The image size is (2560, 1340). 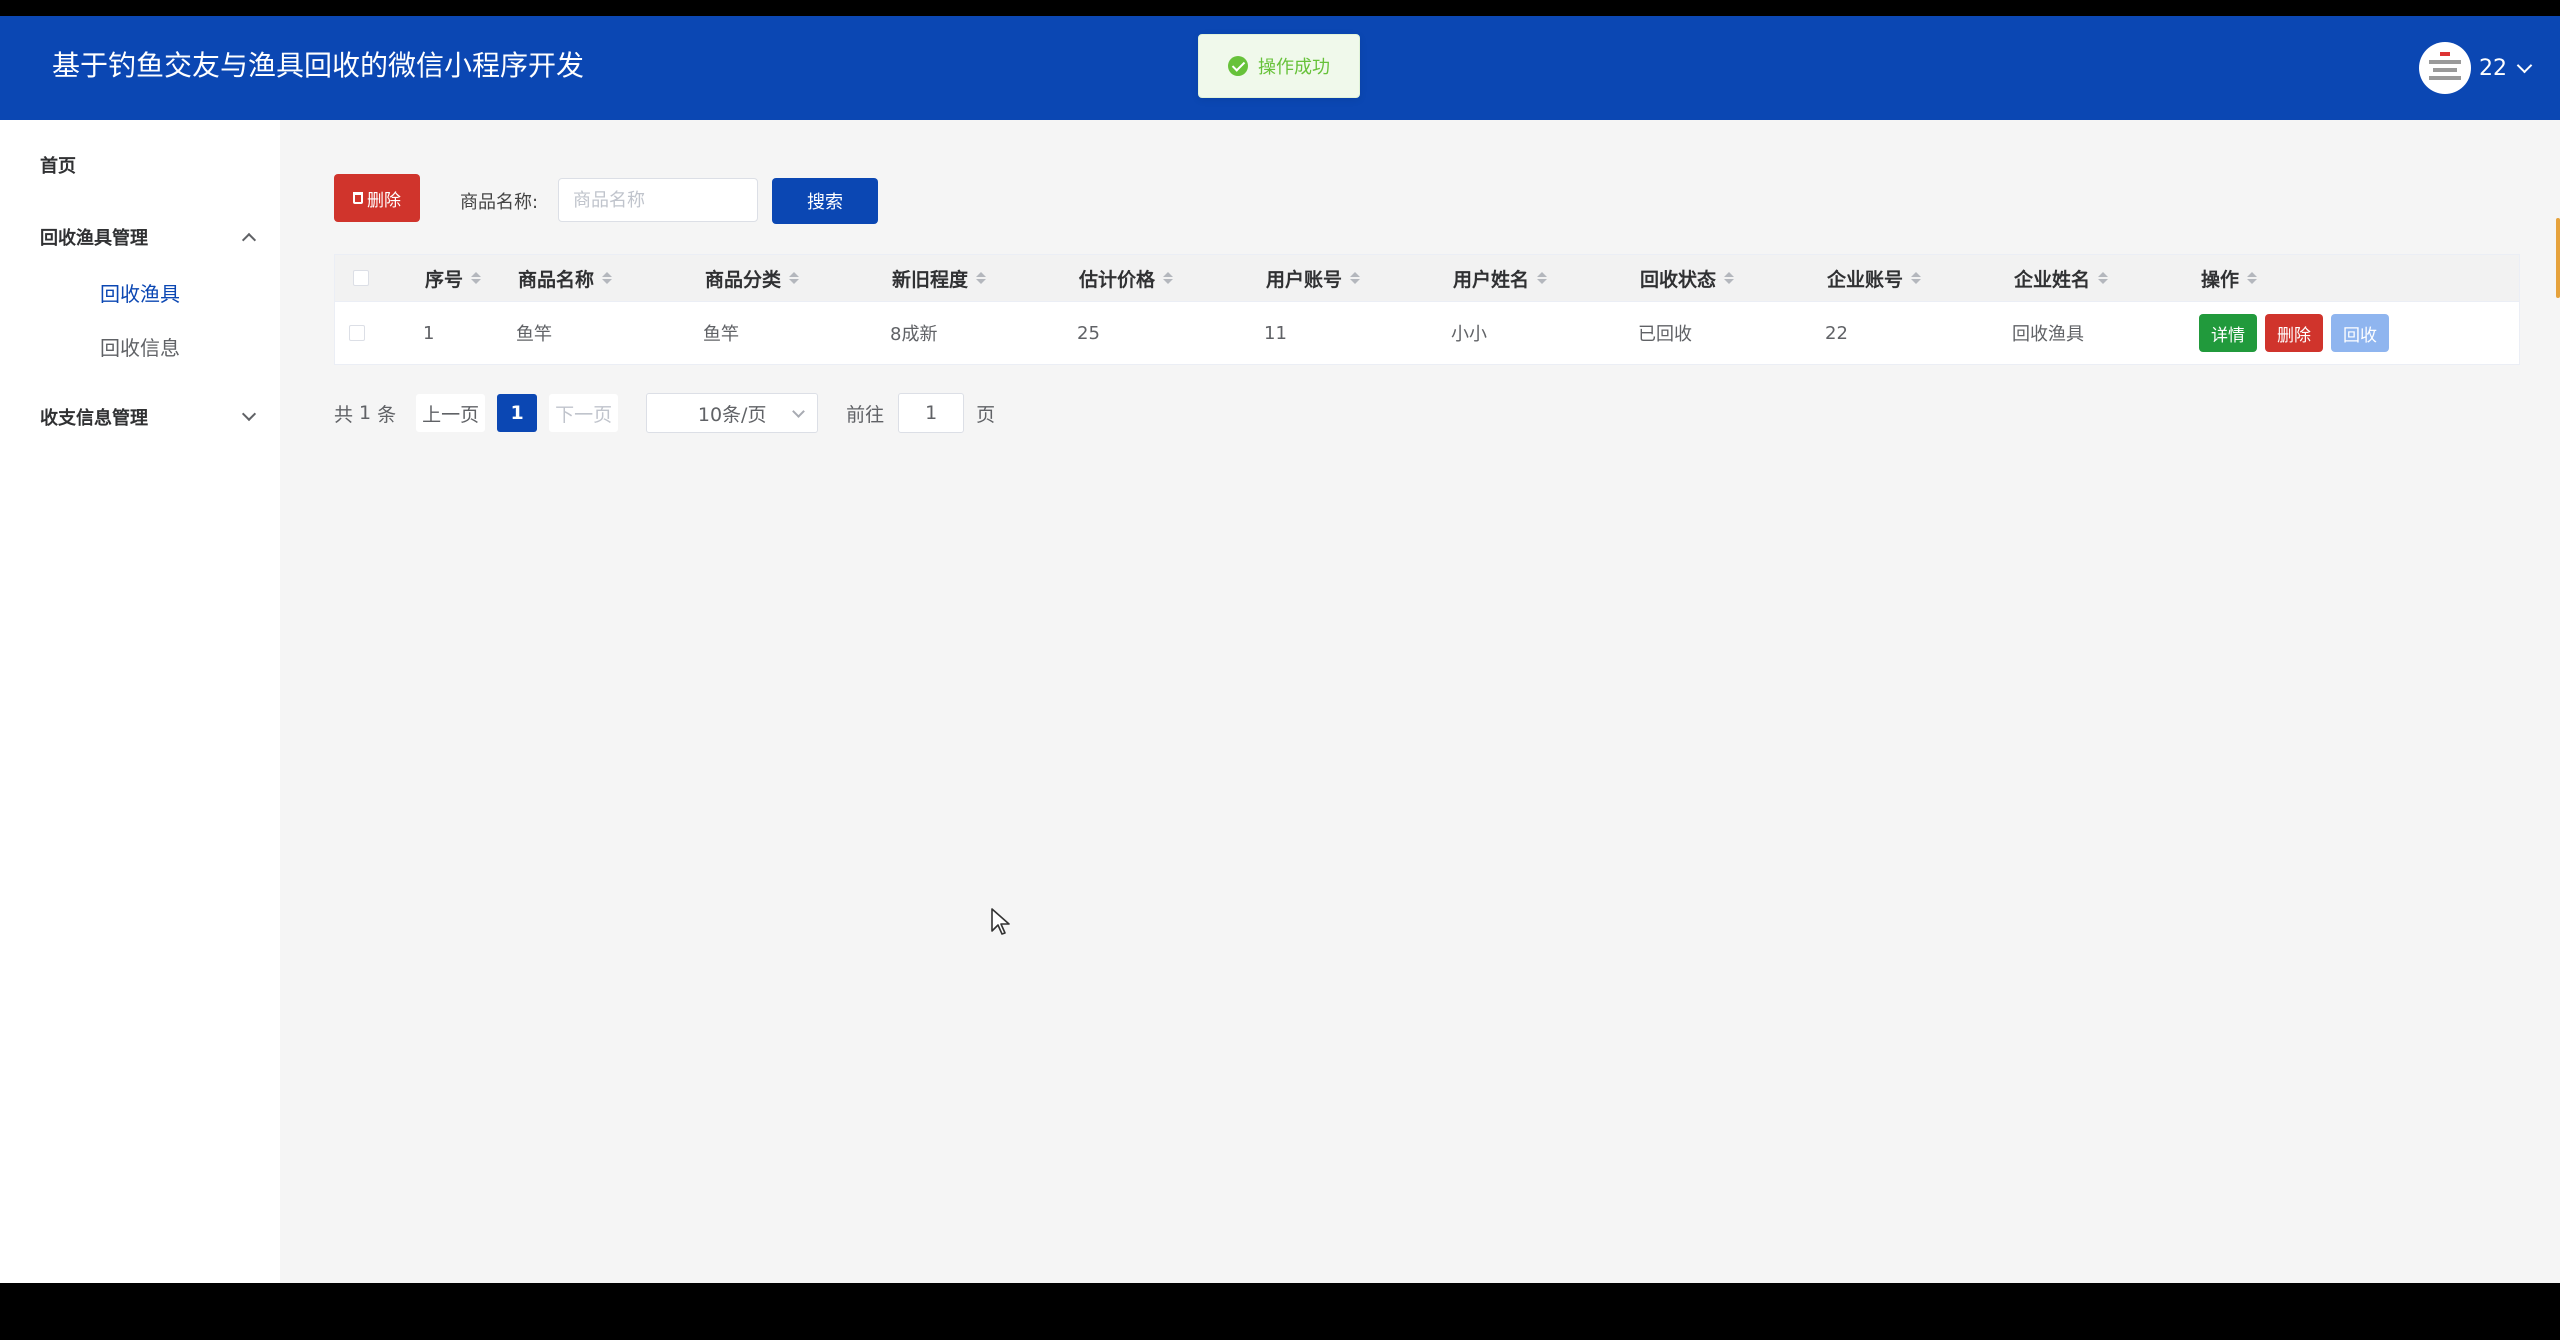 I want to click on select-all-cell, so click(x=361, y=278).